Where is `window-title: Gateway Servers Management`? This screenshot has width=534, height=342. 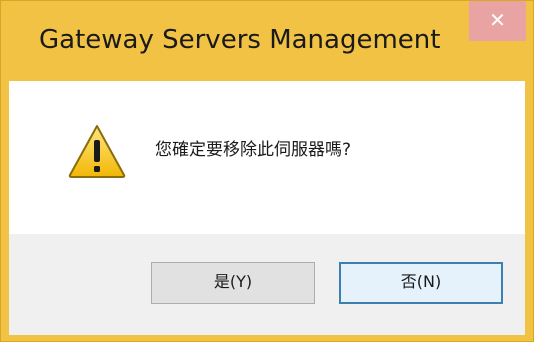 window-title: Gateway Servers Management is located at coordinates (240, 40).